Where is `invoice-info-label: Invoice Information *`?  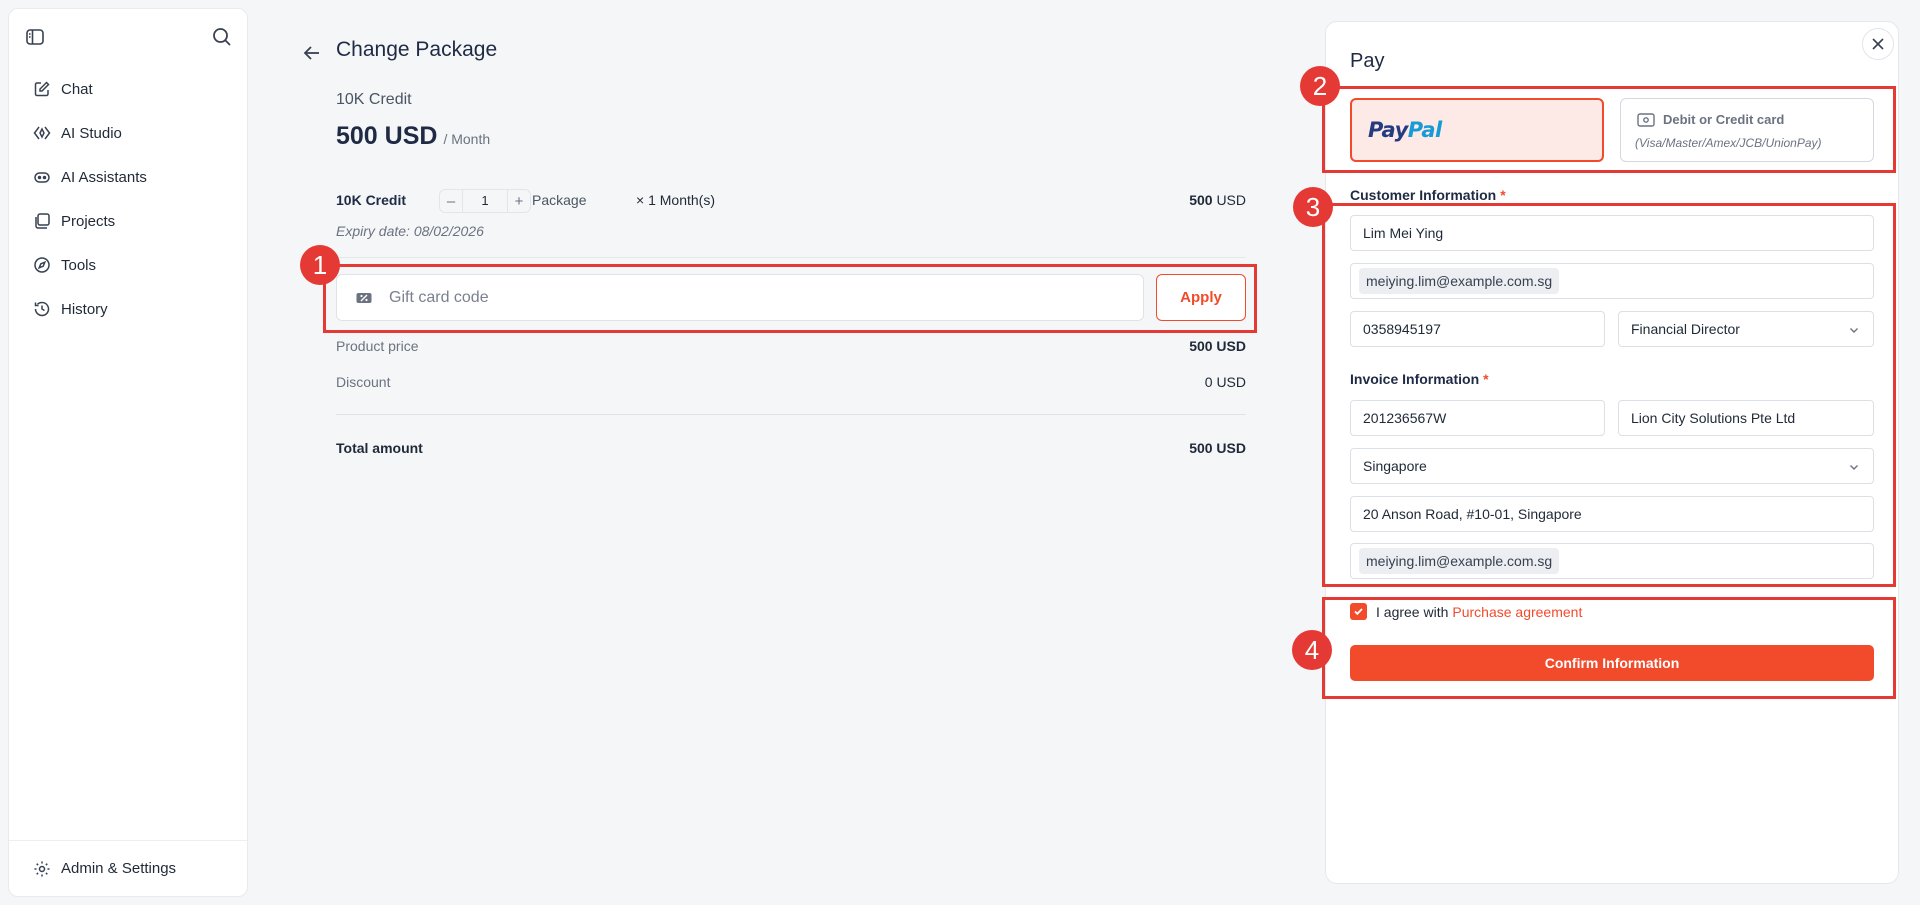
invoice-info-label: Invoice Information * is located at coordinates (1419, 379).